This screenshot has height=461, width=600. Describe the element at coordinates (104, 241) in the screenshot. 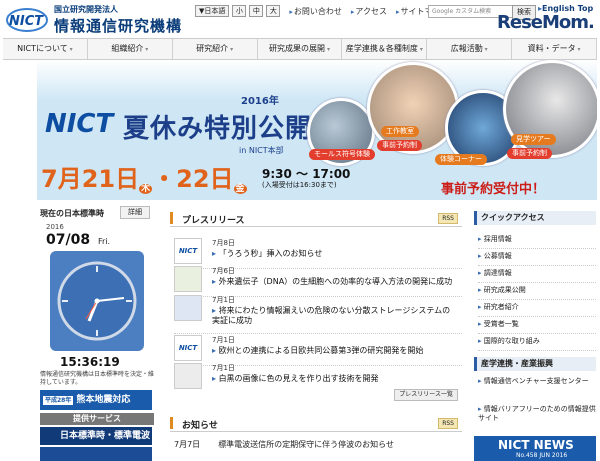

I see `jst-weekday: Fri.` at that location.